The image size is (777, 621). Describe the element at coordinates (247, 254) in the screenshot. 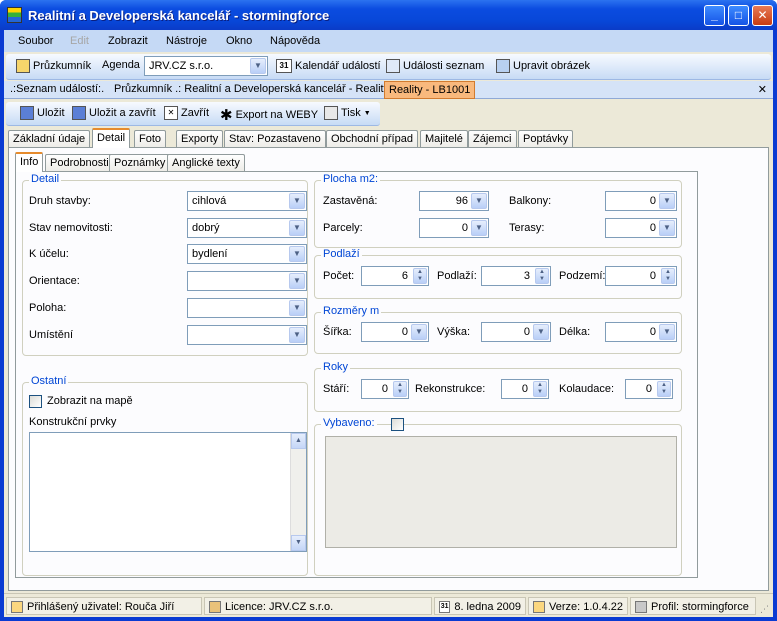

I see `k-ucelu-select: bydlení ▼` at that location.